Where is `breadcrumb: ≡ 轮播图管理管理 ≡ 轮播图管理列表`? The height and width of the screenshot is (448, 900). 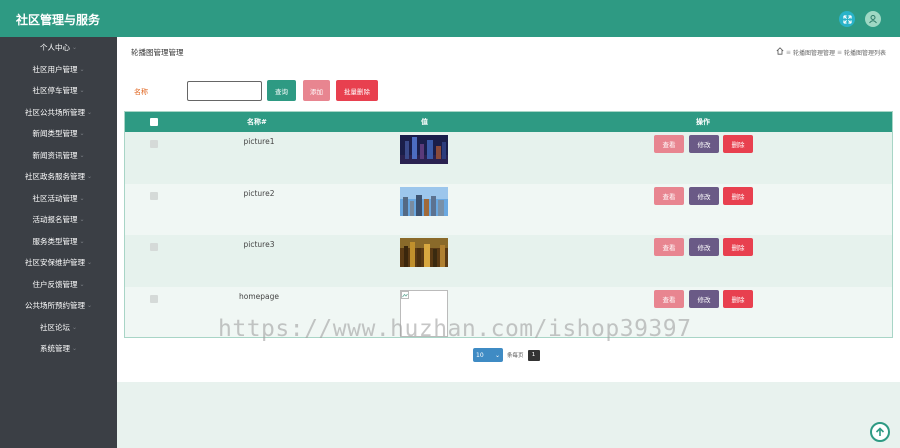 breadcrumb: ≡ 轮播图管理管理 ≡ 轮播图管理列表 is located at coordinates (831, 52).